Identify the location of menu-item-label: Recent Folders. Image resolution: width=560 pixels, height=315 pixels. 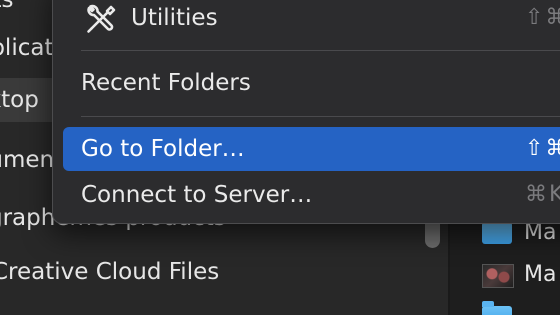
(166, 83).